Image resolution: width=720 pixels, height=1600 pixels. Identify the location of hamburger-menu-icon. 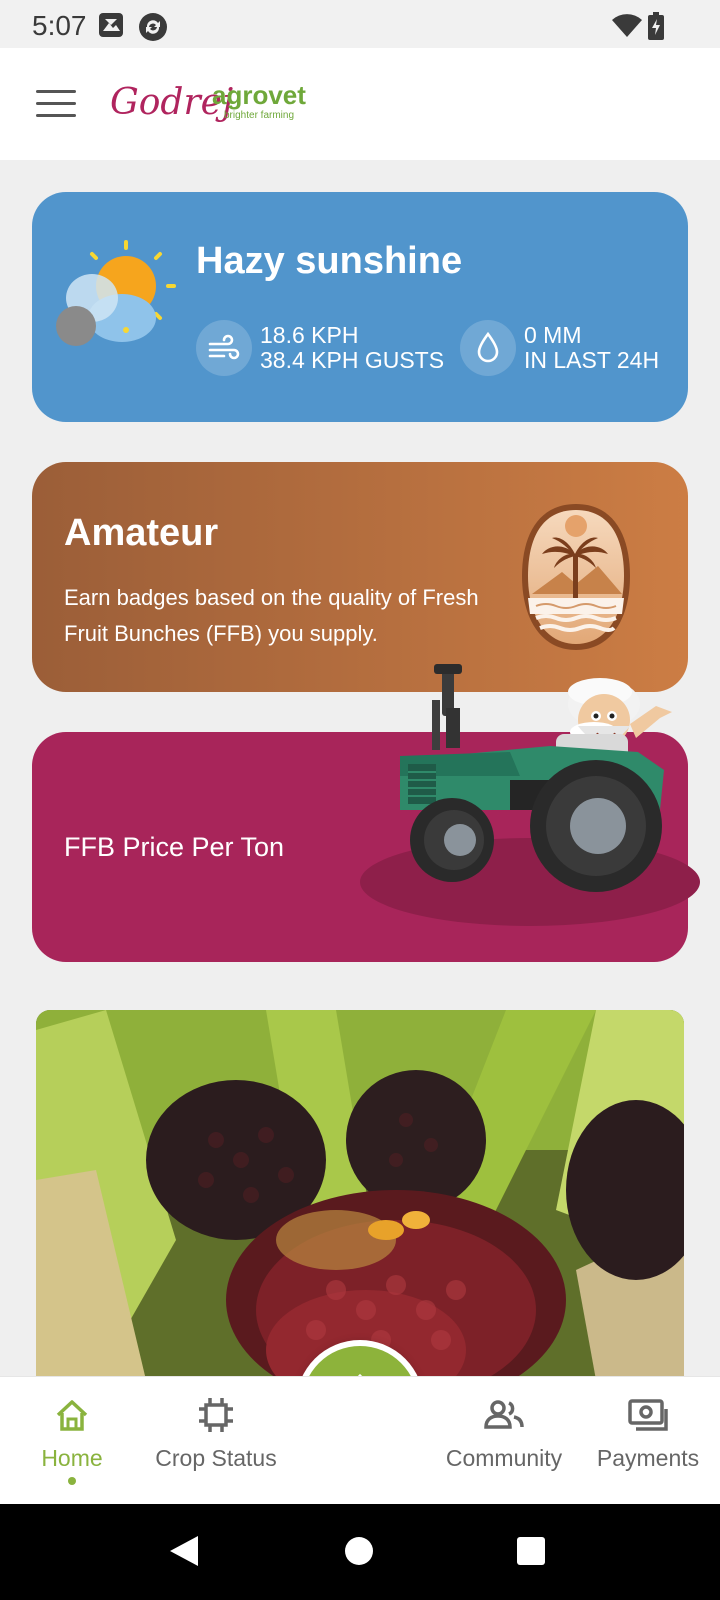
(56, 104).